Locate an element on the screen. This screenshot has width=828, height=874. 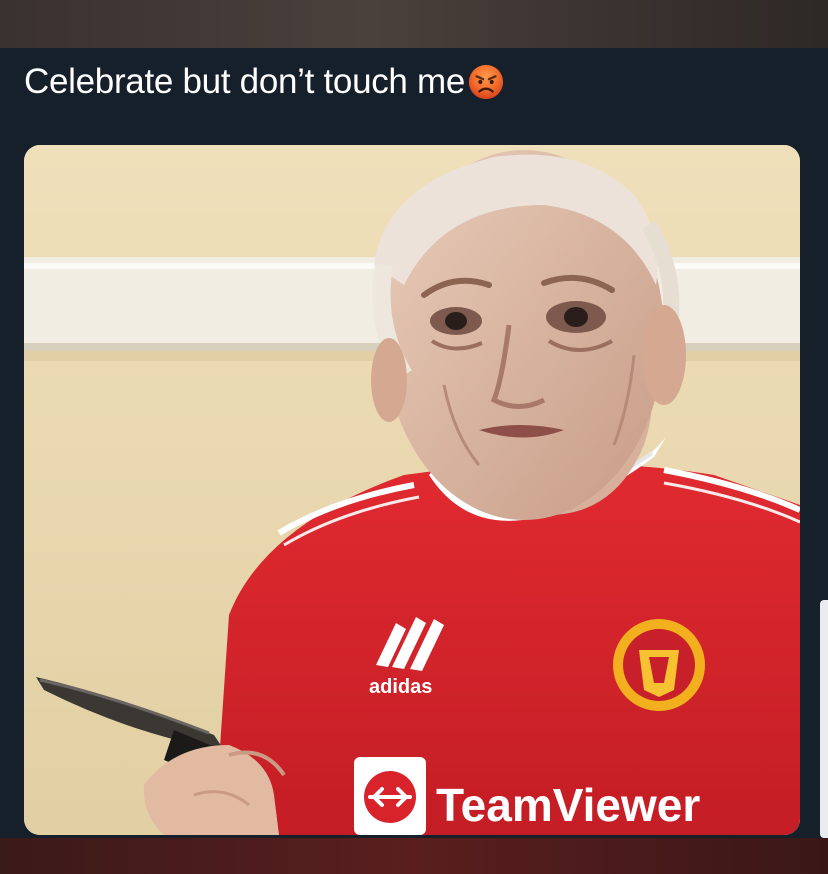
top-blurred-strip is located at coordinates (414, 24).